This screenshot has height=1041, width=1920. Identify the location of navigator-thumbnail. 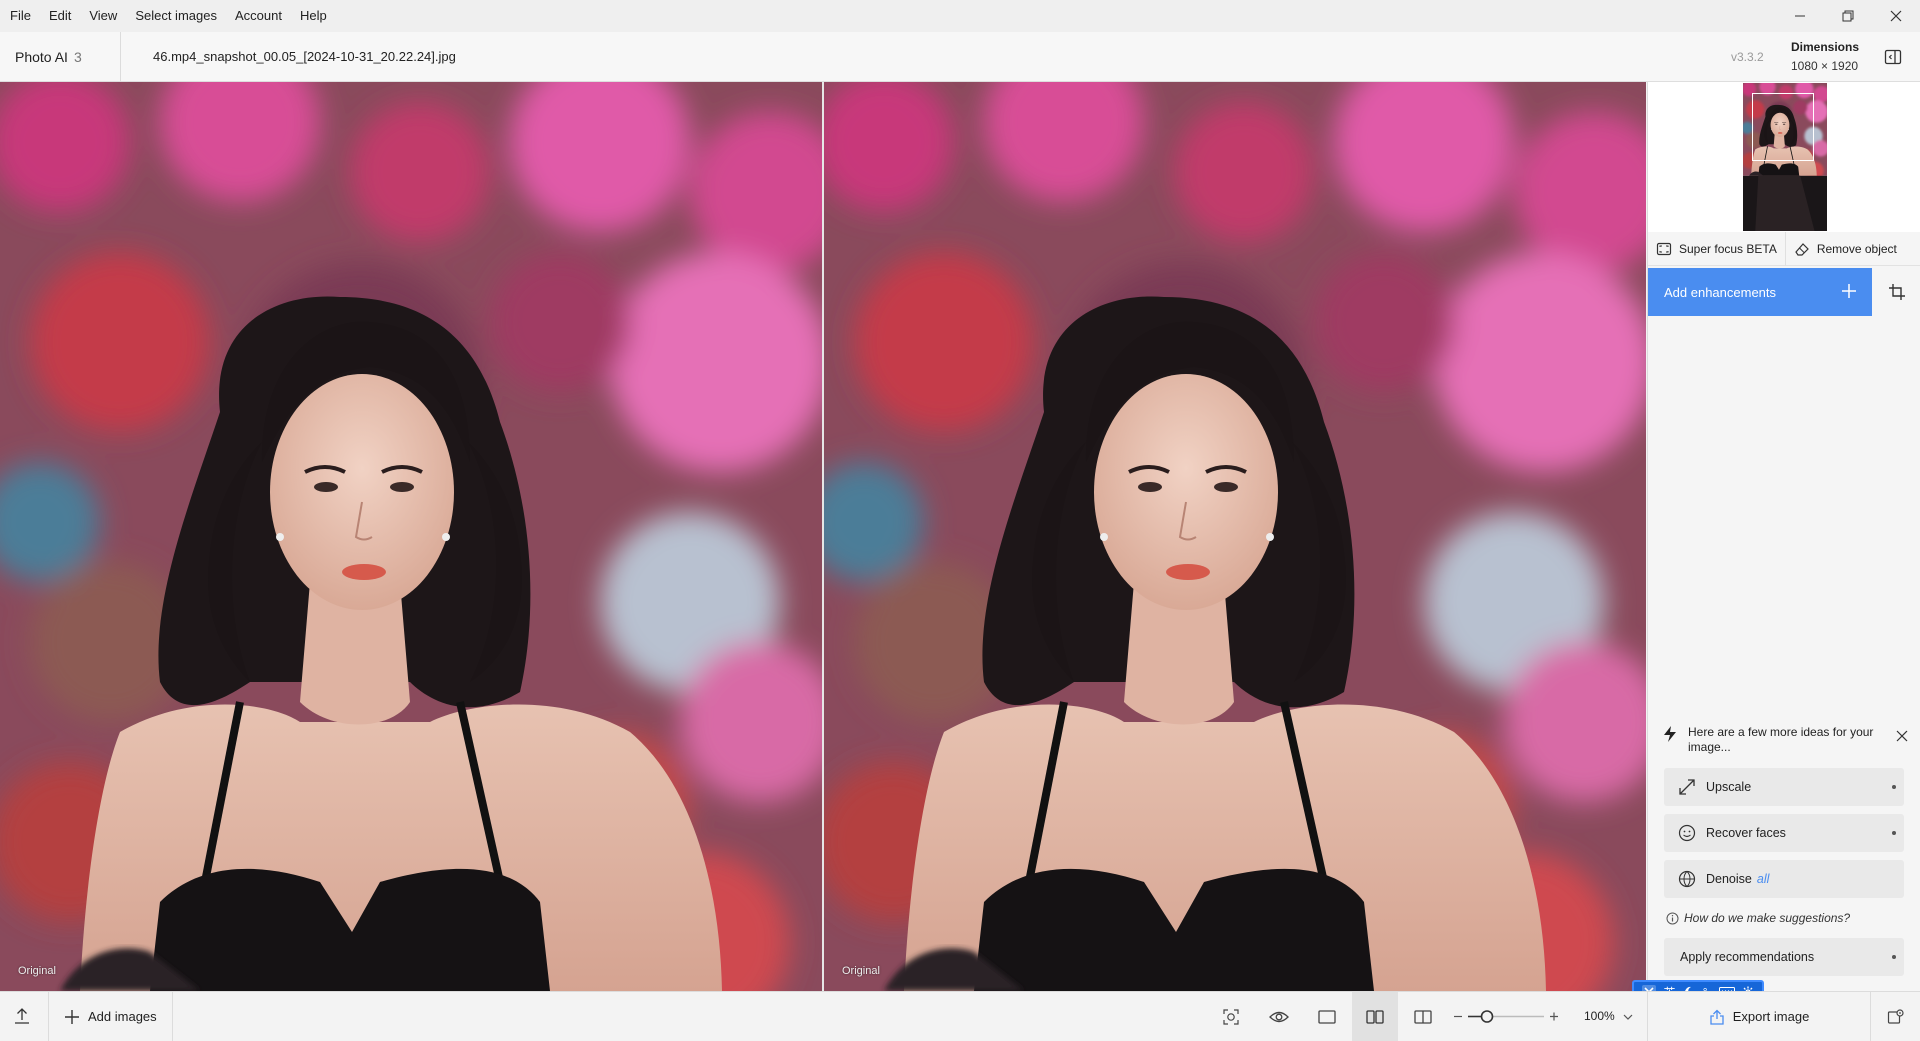
(1785, 157).